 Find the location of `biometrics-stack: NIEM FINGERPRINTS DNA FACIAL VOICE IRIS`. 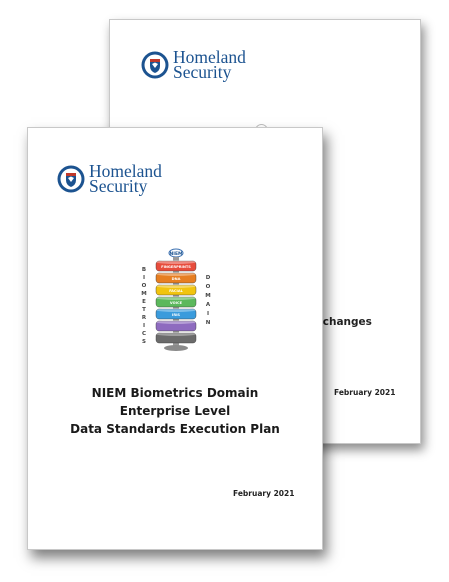

biometrics-stack: NIEM FINGERPRINTS DNA FACIAL VOICE IRIS is located at coordinates (176, 299).